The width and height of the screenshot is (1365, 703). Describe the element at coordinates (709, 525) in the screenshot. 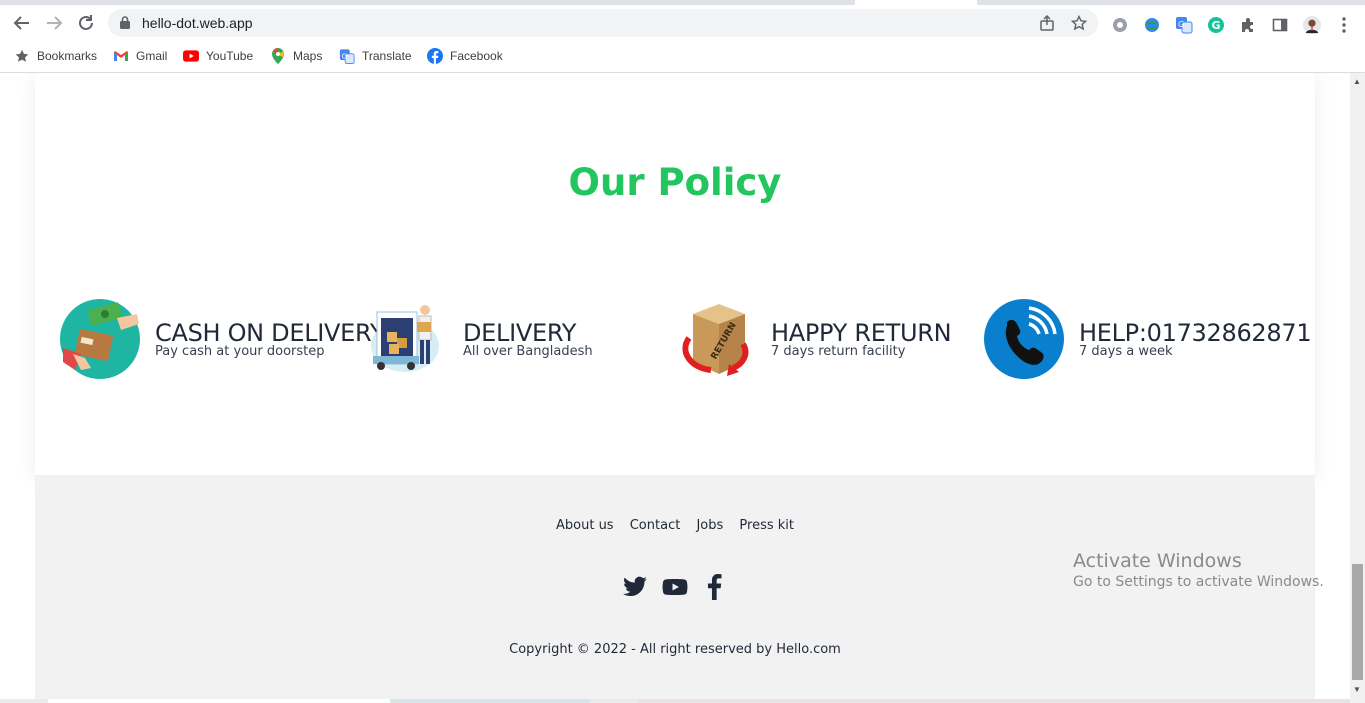

I see `footer-link-jobs: Jobs` at that location.